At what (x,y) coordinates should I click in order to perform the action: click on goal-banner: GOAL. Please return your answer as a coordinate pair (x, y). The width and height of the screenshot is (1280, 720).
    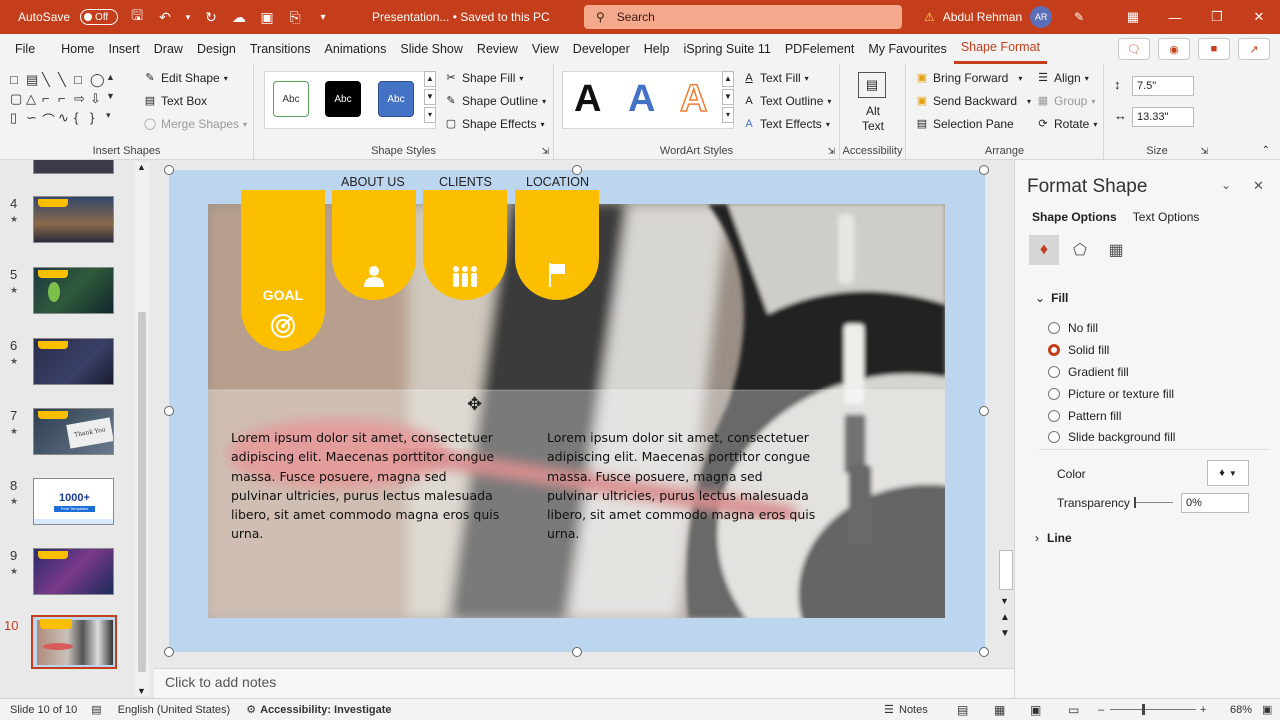
    Looking at the image, I should click on (283, 270).